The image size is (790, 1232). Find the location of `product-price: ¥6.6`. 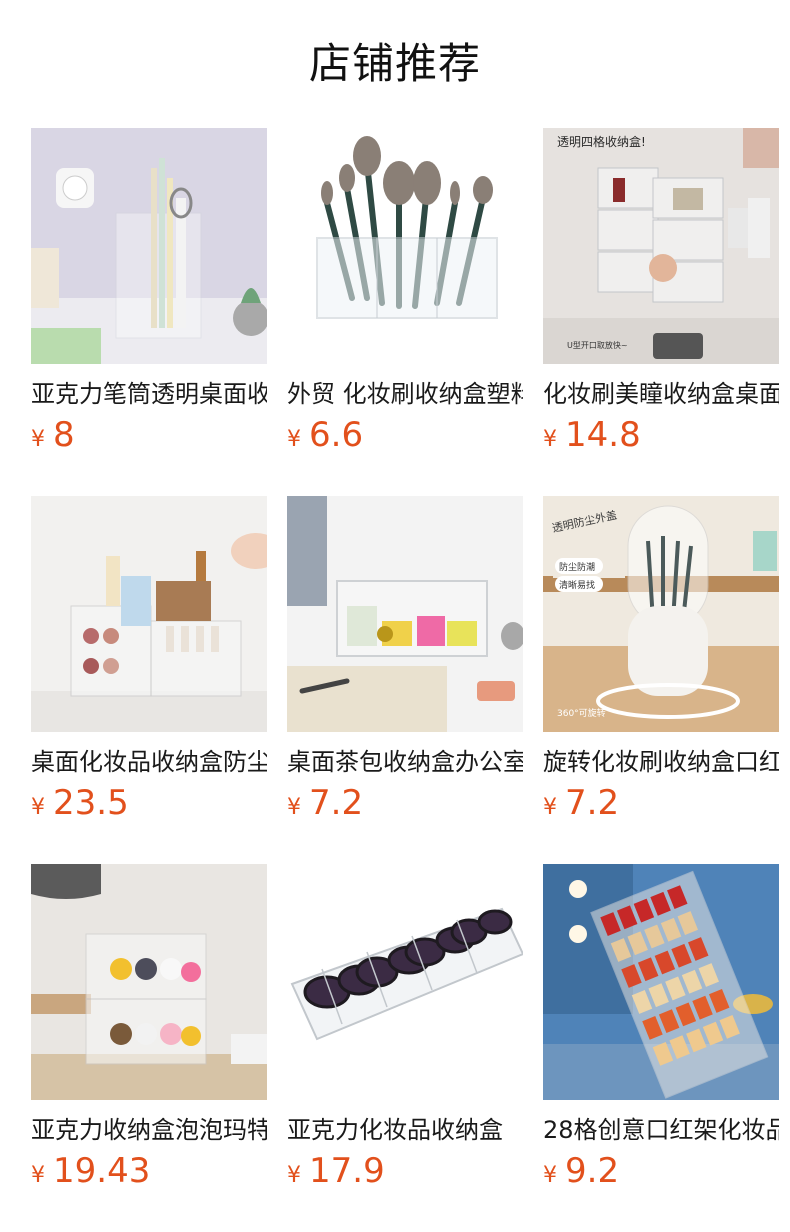

product-price: ¥6.6 is located at coordinates (405, 438).